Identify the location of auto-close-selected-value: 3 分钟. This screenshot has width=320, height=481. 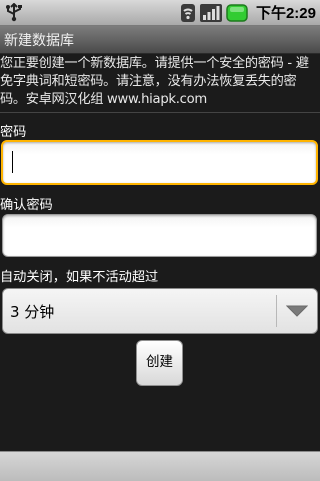
(32, 312).